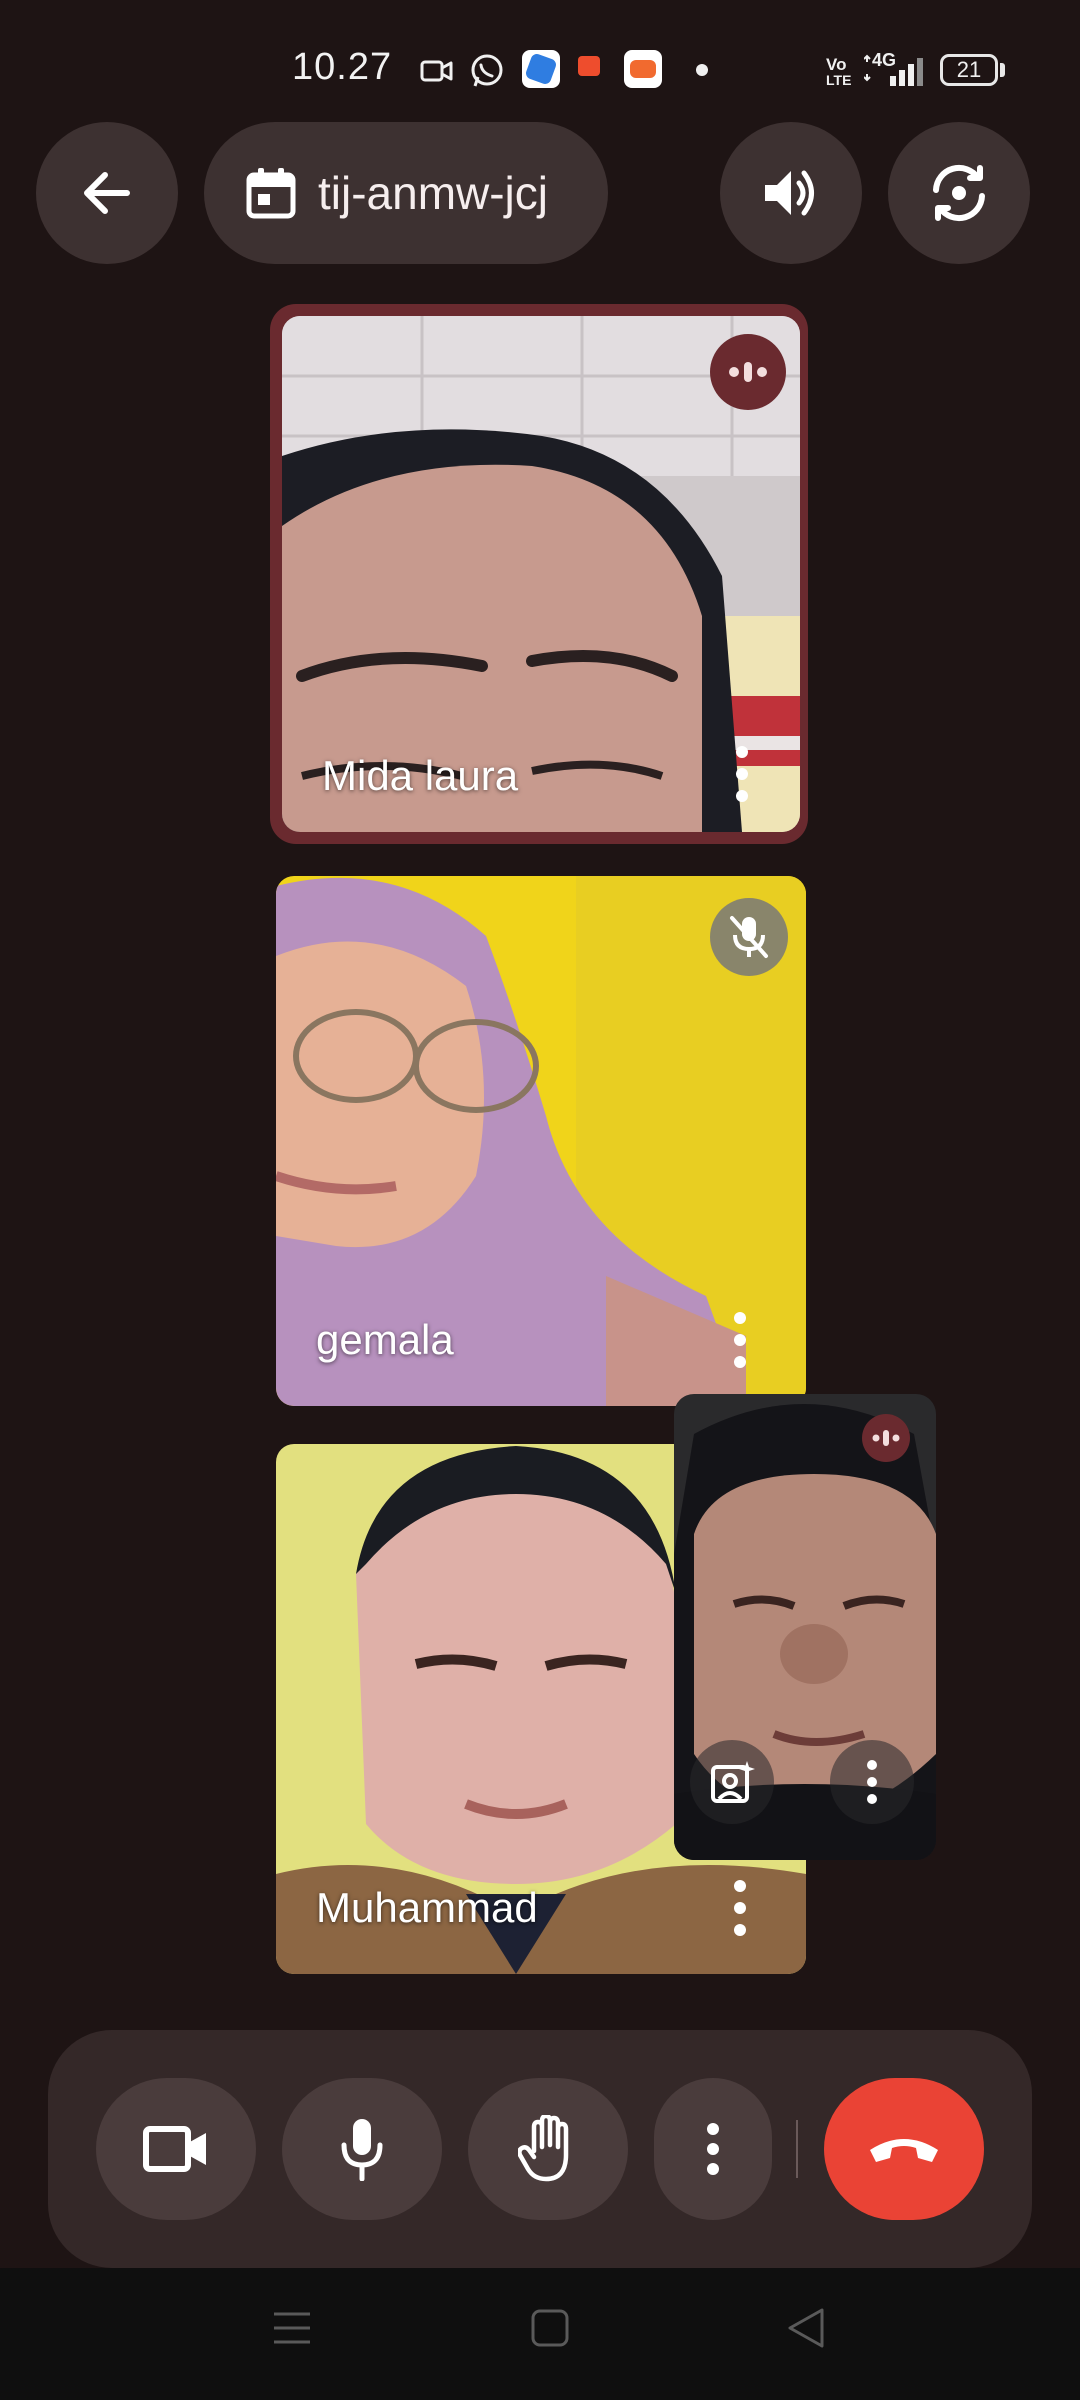 The height and width of the screenshot is (2400, 1080). I want to click on self-view-options-button, so click(872, 1782).